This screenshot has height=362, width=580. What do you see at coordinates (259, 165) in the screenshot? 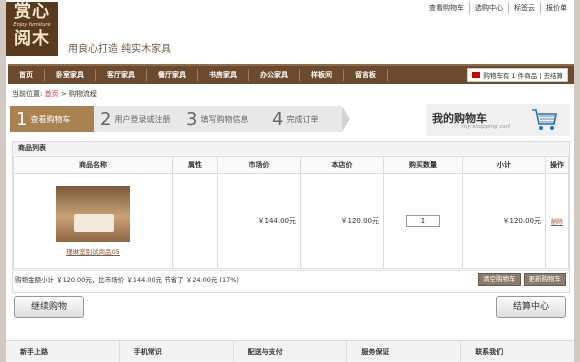
I see `col-header: 市场价` at bounding box center [259, 165].